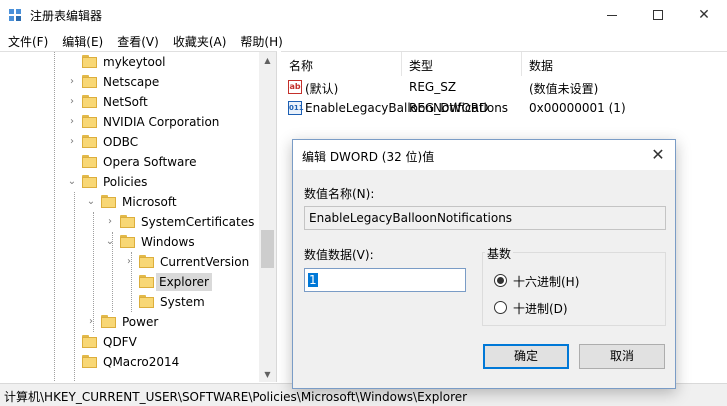 The image size is (727, 406). What do you see at coordinates (27, 40) in the screenshot?
I see `menu-file: 文件(F)` at bounding box center [27, 40].